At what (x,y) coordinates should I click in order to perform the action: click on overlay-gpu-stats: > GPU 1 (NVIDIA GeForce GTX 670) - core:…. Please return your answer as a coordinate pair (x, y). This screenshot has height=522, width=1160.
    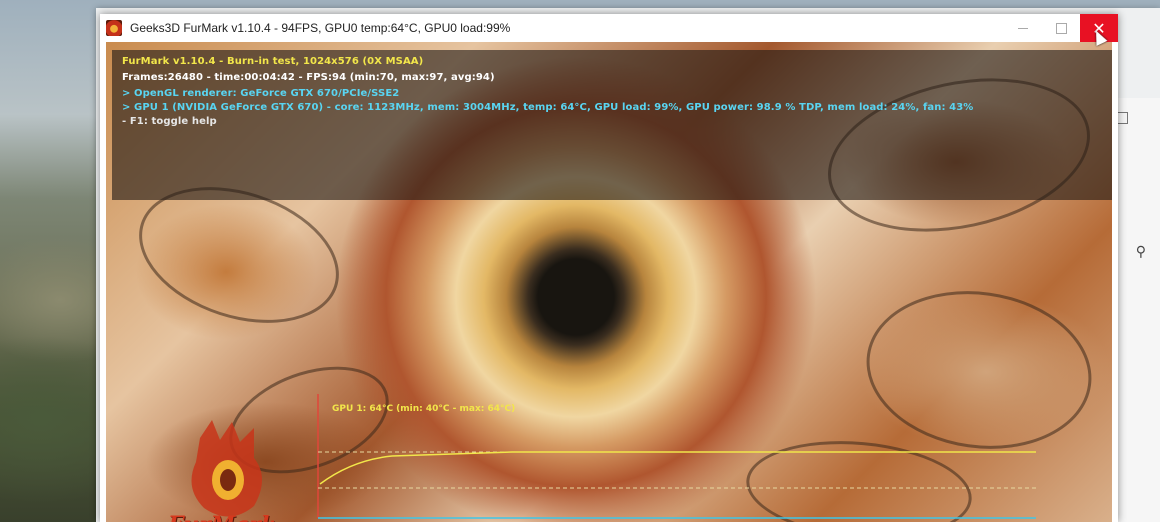
    Looking at the image, I should click on (548, 107).